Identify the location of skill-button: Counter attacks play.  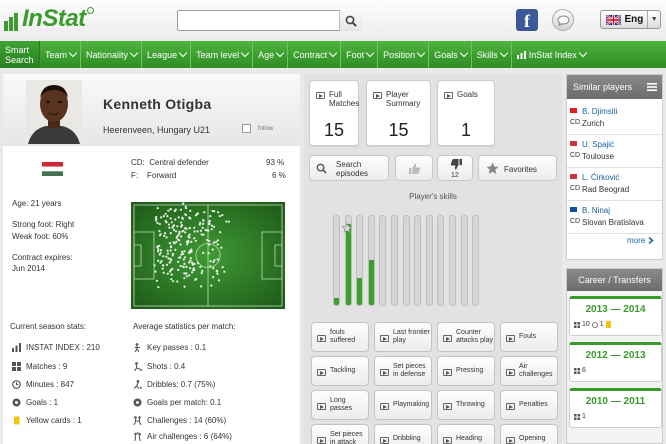
(466, 337).